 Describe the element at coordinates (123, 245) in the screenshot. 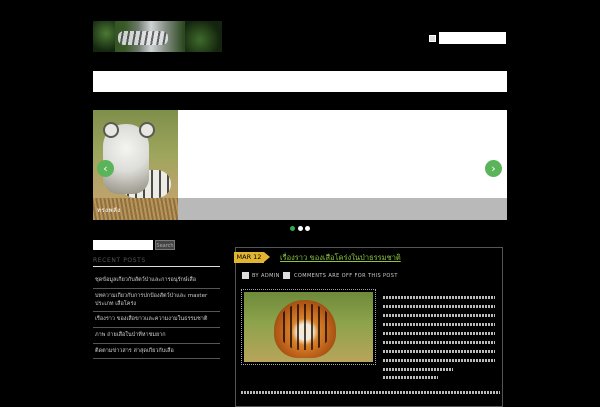

I see `sidebar-search-input` at that location.